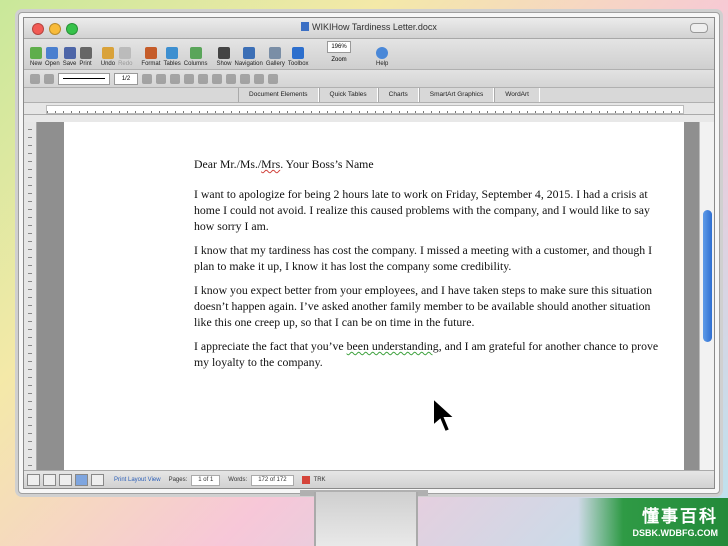 The height and width of the screenshot is (546, 728). What do you see at coordinates (456, 95) in the screenshot?
I see `tab-smartart-graphics: SmartArt Graphics` at bounding box center [456, 95].